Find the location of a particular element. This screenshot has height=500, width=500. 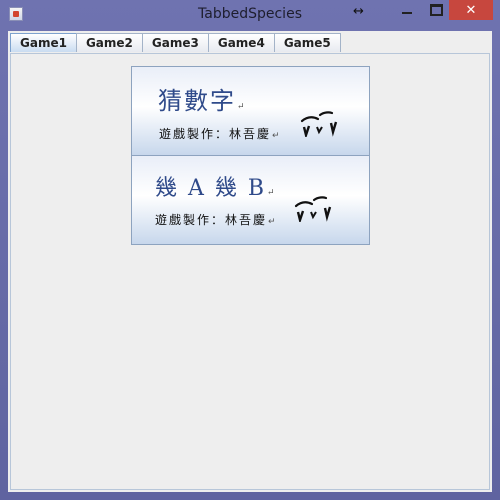

tab-game4: Game4 is located at coordinates (241, 42).